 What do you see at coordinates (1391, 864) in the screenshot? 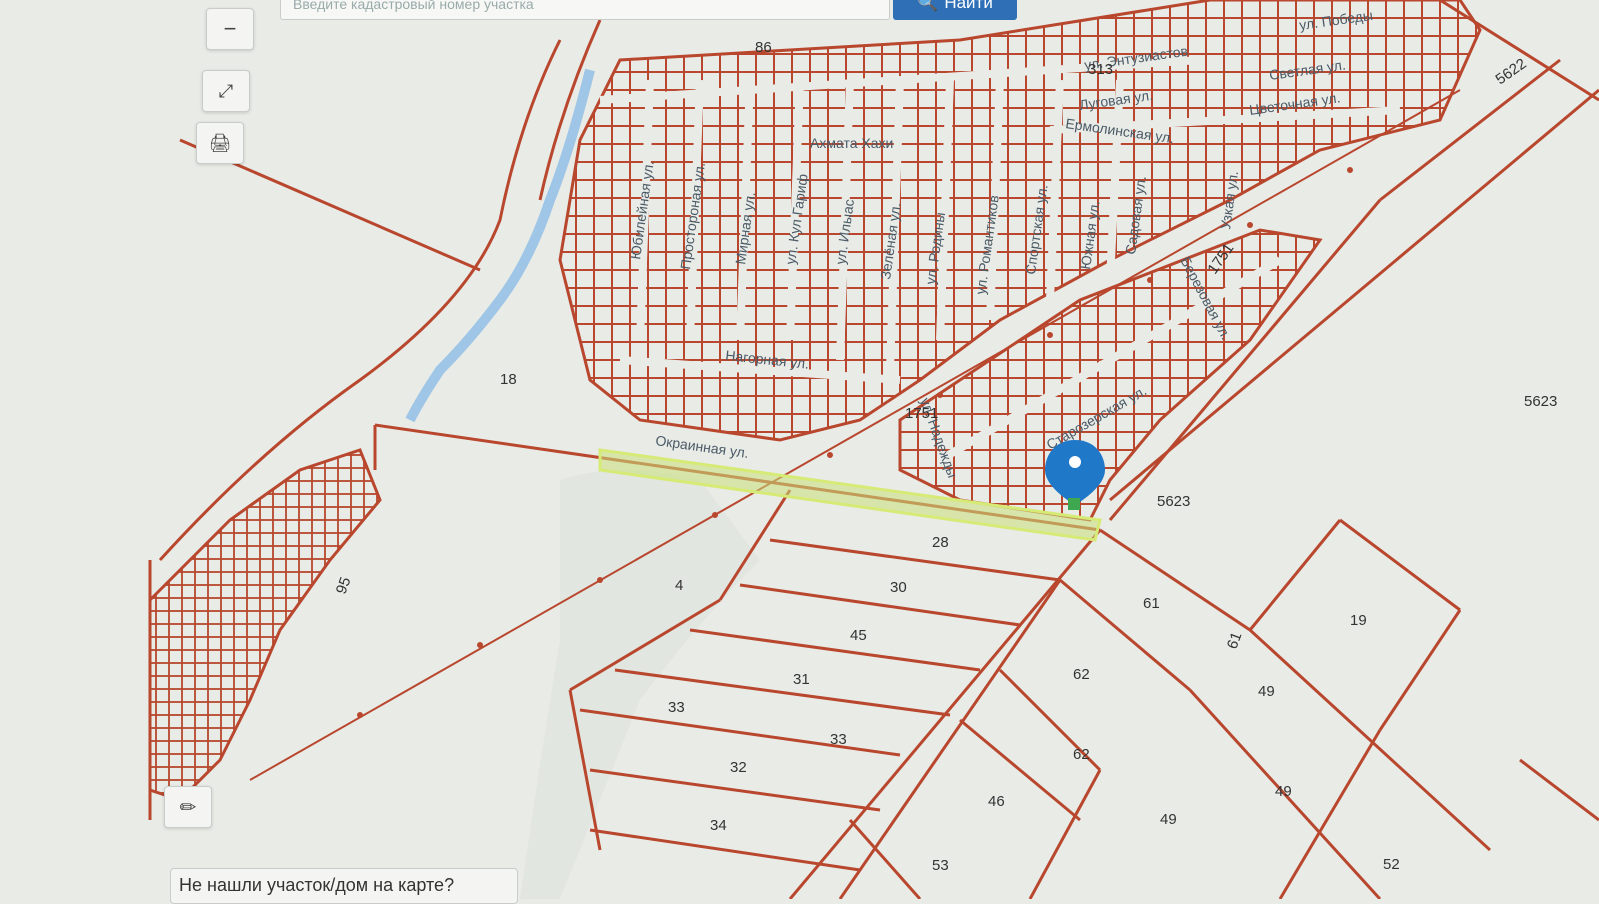
I see `parcel-number: 52` at bounding box center [1391, 864].